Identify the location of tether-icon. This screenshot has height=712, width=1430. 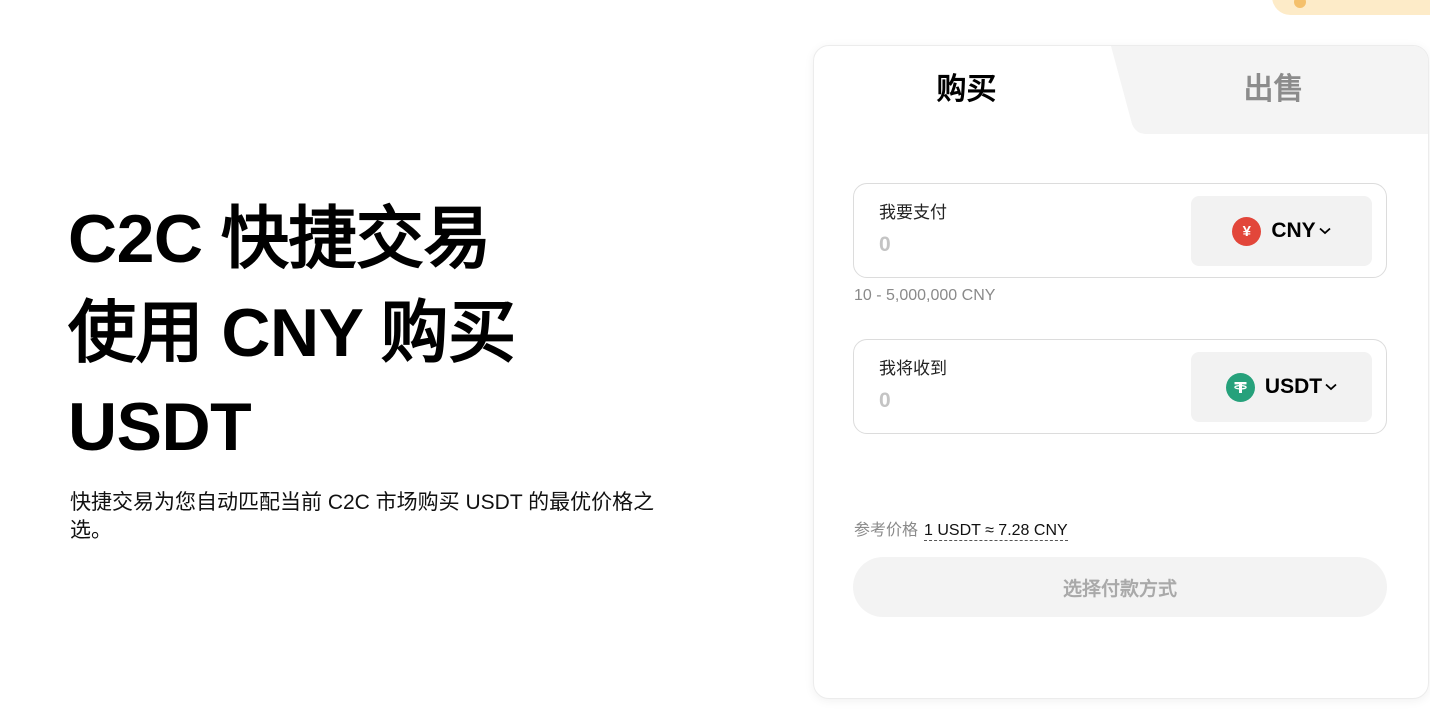
(1240, 387).